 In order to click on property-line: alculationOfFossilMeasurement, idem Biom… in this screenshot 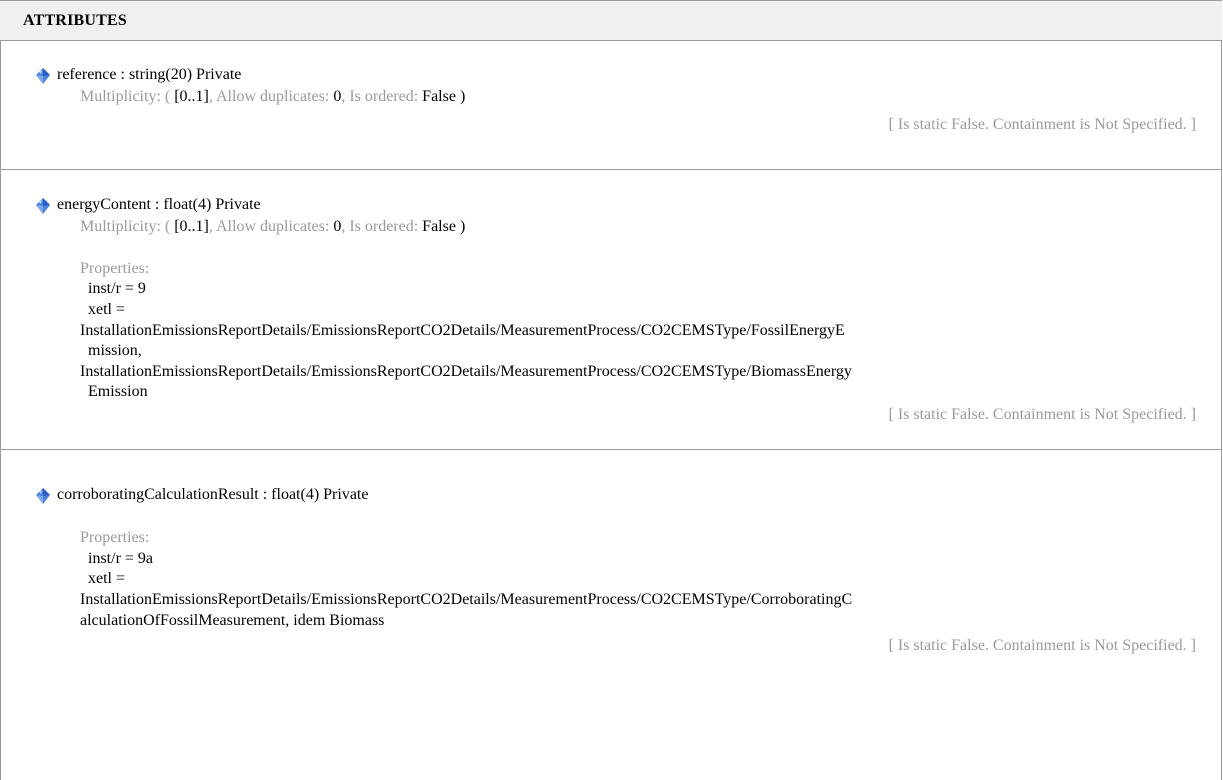, I will do `click(232, 620)`.